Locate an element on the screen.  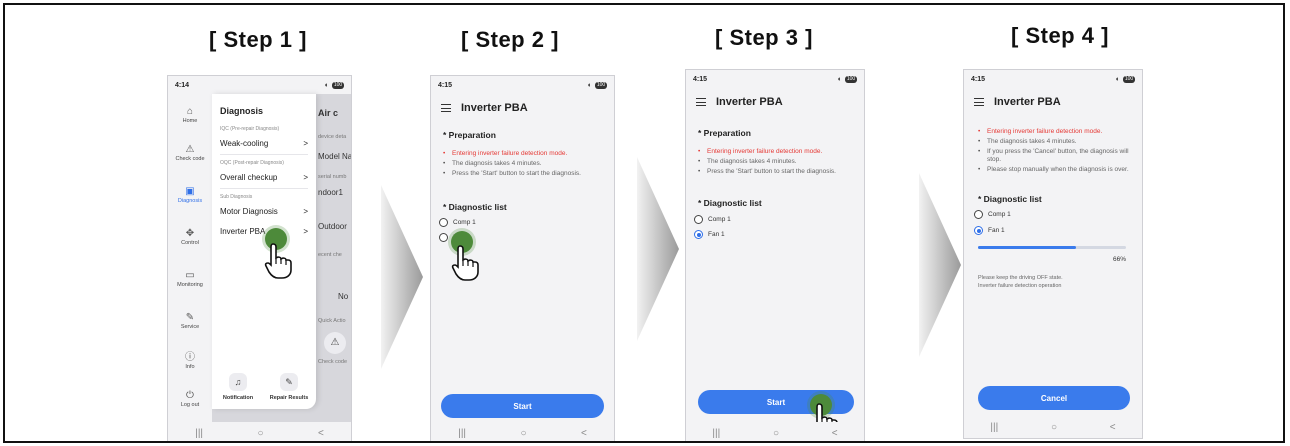
cancel-button: Cancel is located at coordinates (1054, 398).